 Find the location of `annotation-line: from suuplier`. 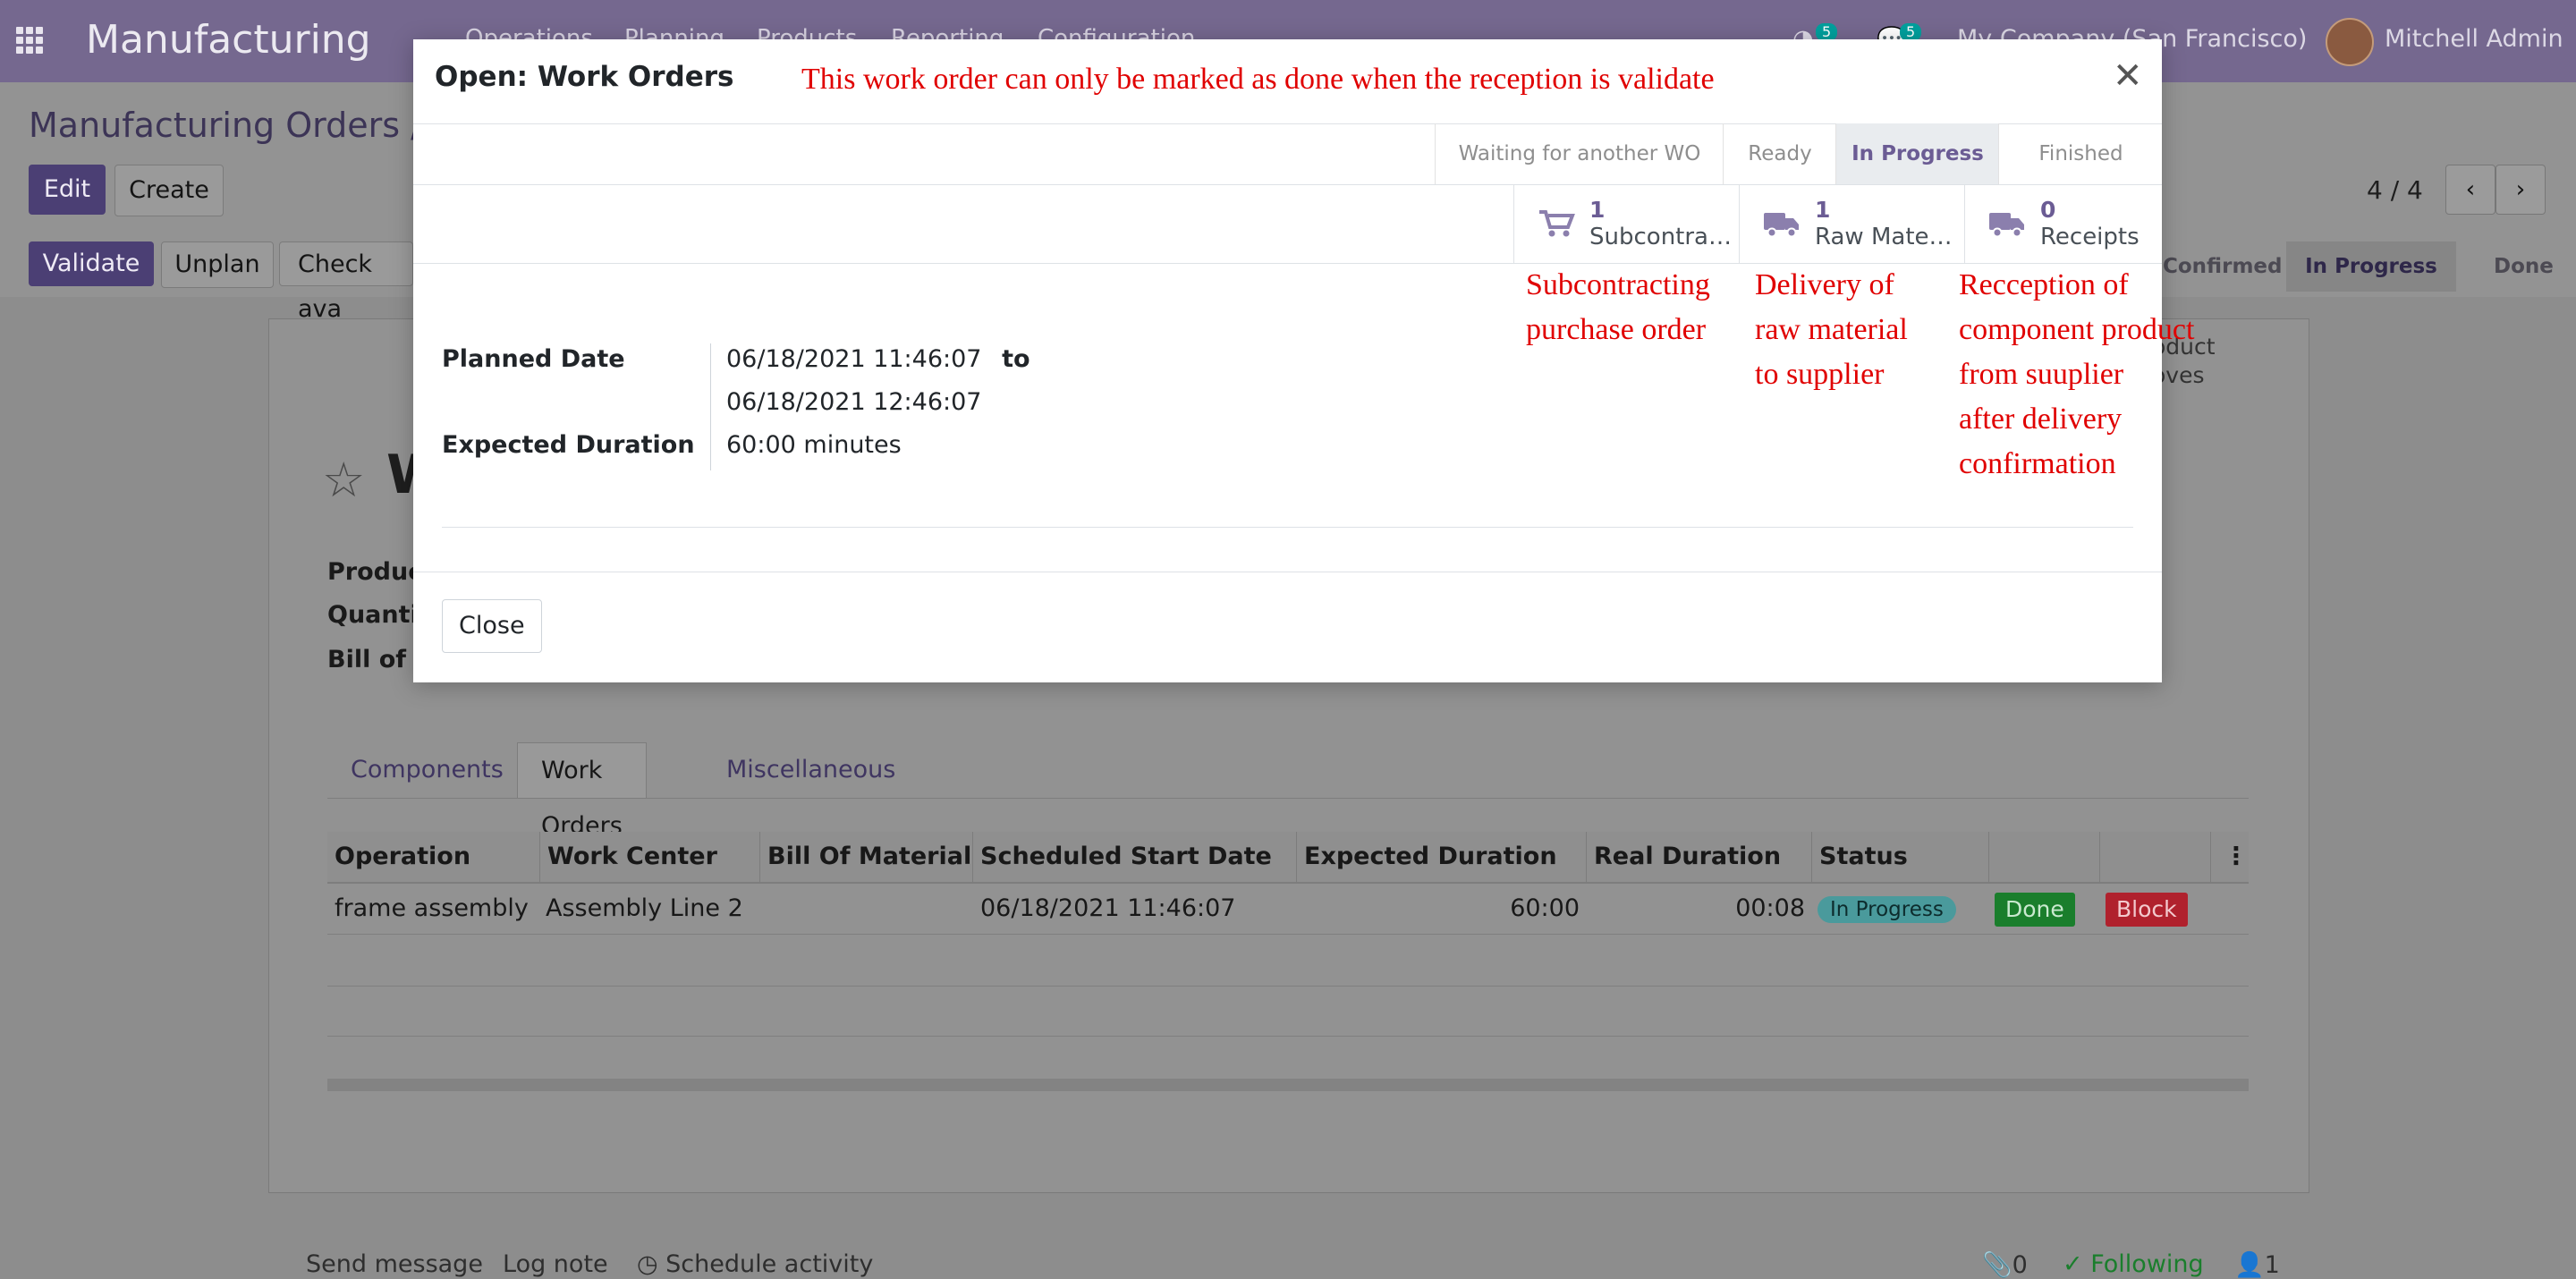

annotation-line: from suuplier is located at coordinates (2041, 375).